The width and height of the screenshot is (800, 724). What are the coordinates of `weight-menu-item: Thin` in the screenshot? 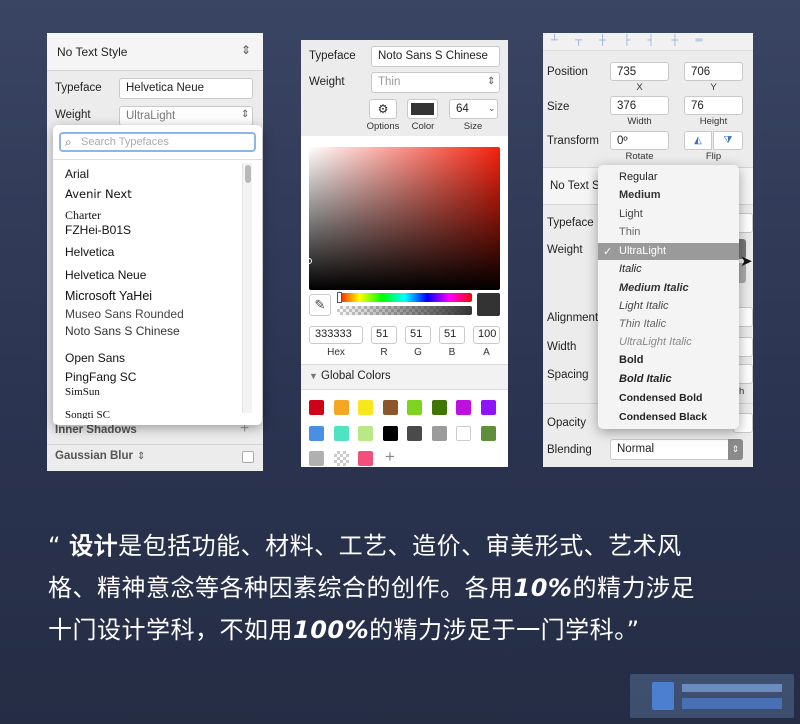 It's located at (629, 232).